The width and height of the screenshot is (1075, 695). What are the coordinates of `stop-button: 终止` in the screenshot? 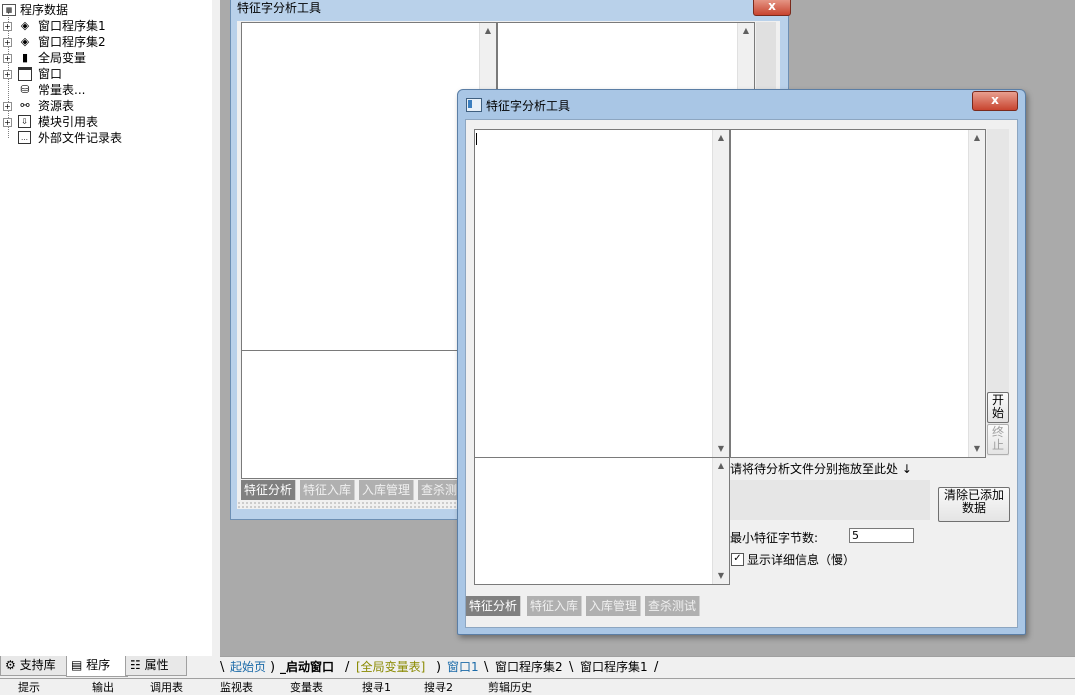 It's located at (998, 439).